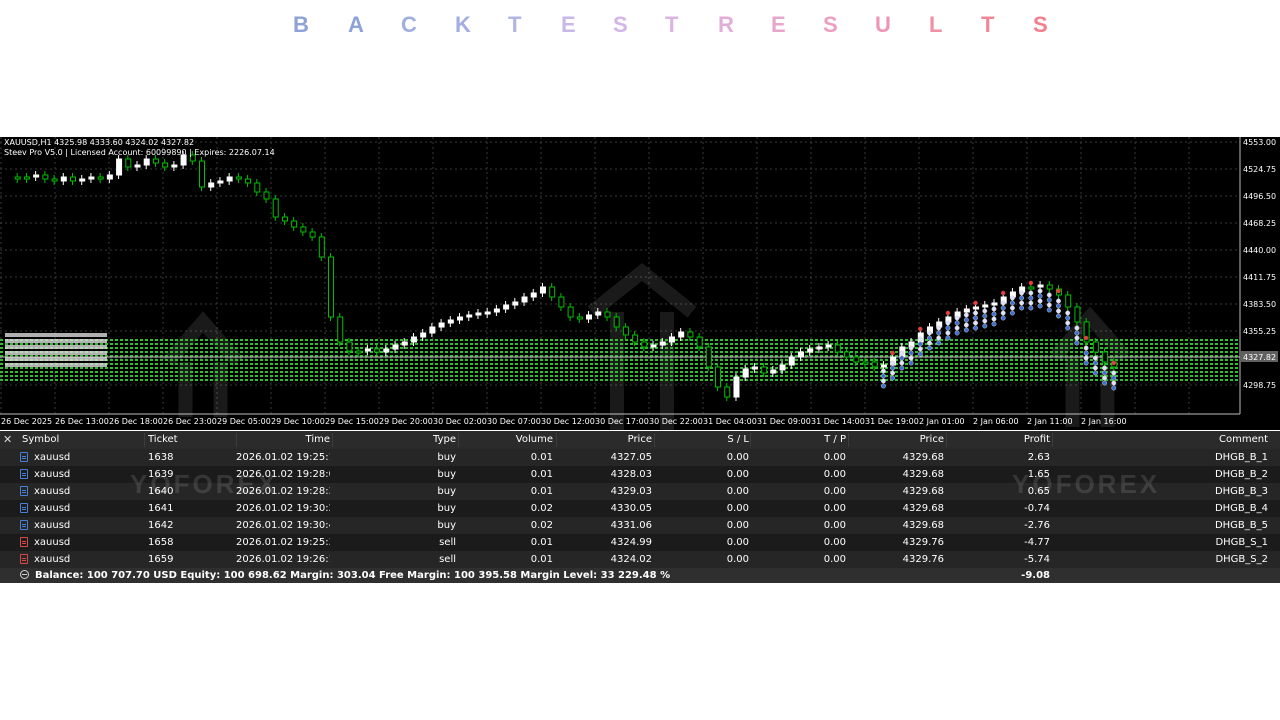 This screenshot has height=720, width=1280. What do you see at coordinates (834, 491) in the screenshot?
I see `cell-tp: 0.00` at bounding box center [834, 491].